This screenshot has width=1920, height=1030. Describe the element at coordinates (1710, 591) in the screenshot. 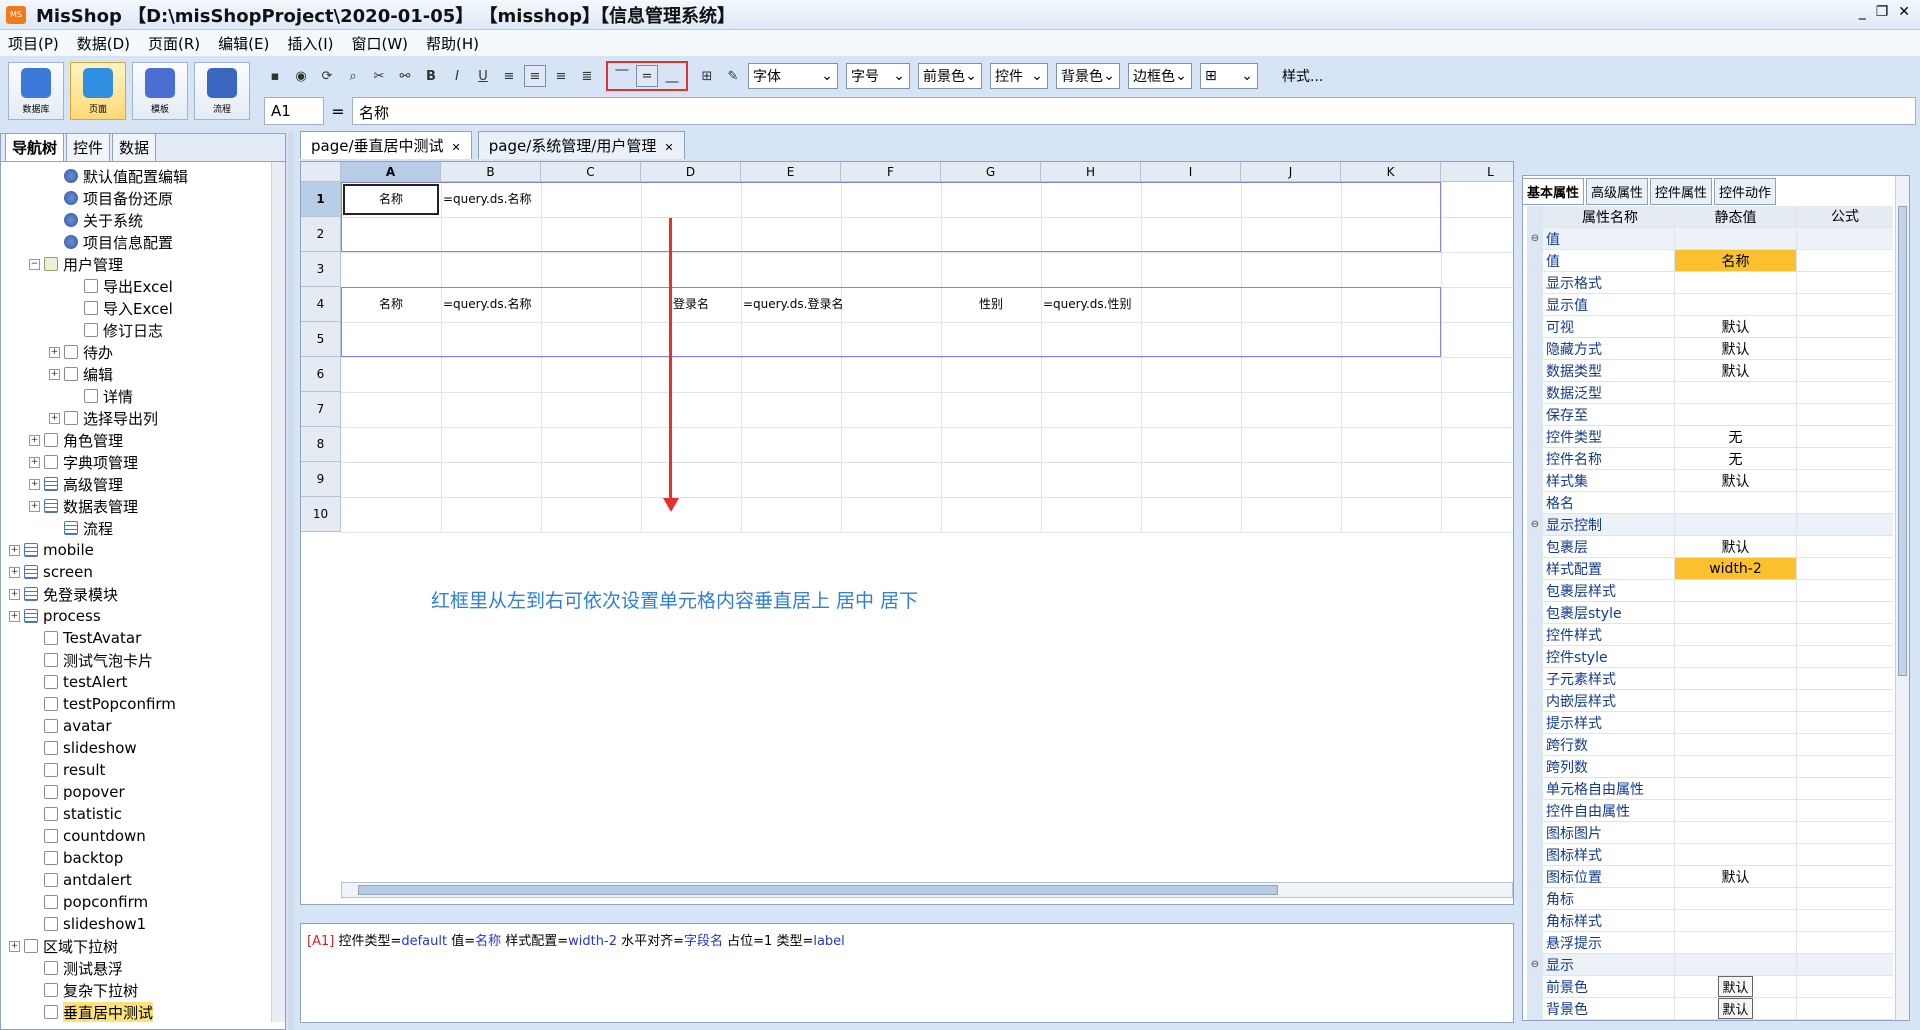

I see `property-row: 包裹层样式` at that location.